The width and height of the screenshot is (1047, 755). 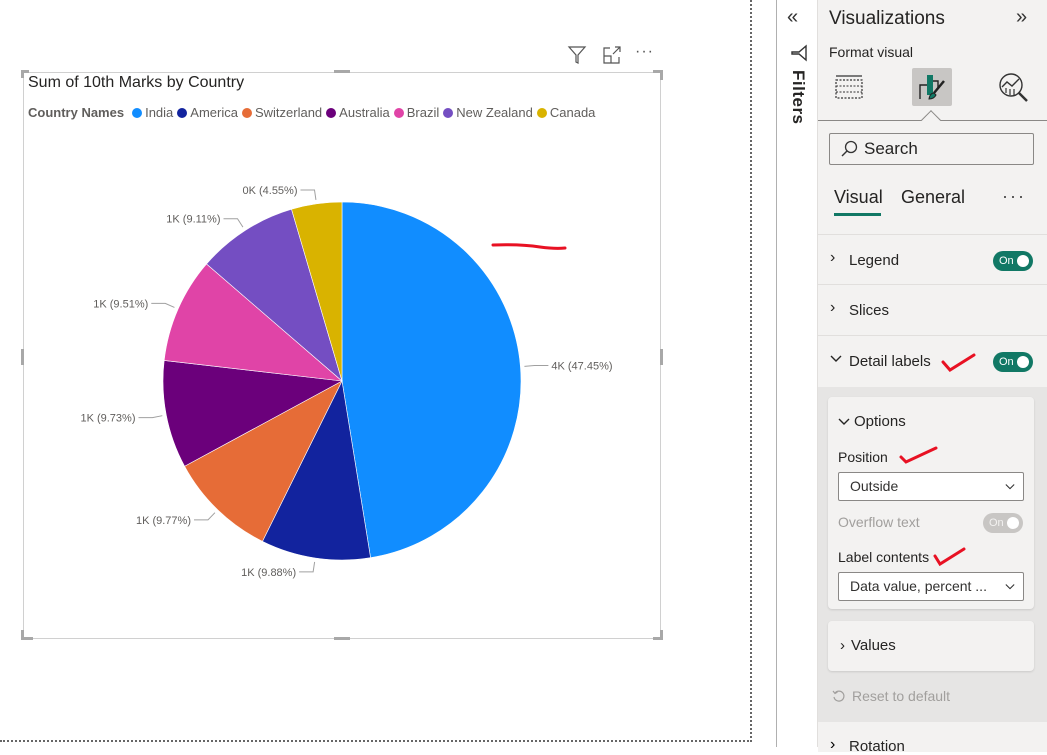 I want to click on overflow-text-toggle: On, so click(x=1003, y=523).